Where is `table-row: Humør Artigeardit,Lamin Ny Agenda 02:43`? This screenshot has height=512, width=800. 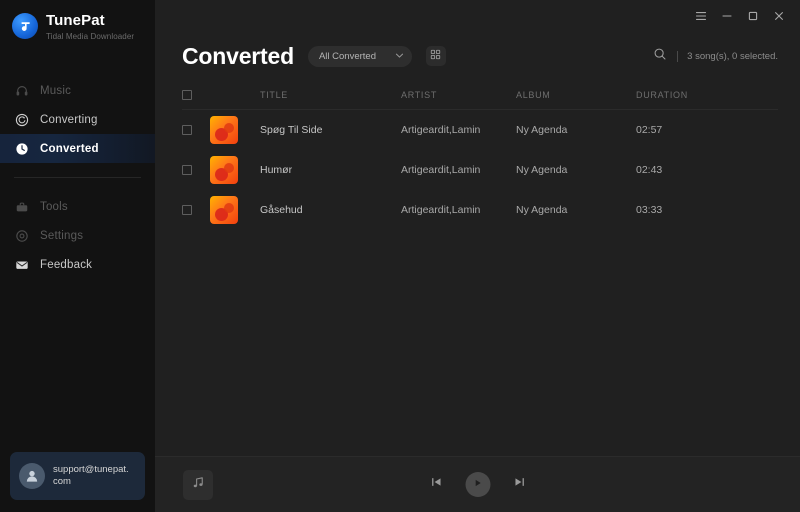 table-row: Humør Artigeardit,Lamin Ny Agenda 02:43 is located at coordinates (480, 170).